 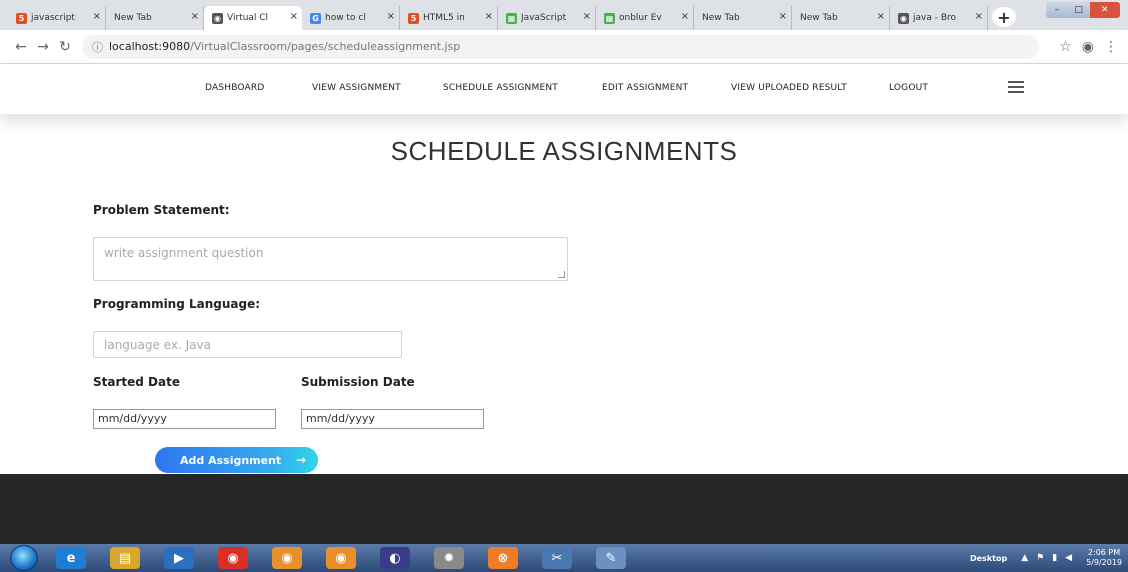 I want to click on xampp-icon: ⊗, so click(x=503, y=558).